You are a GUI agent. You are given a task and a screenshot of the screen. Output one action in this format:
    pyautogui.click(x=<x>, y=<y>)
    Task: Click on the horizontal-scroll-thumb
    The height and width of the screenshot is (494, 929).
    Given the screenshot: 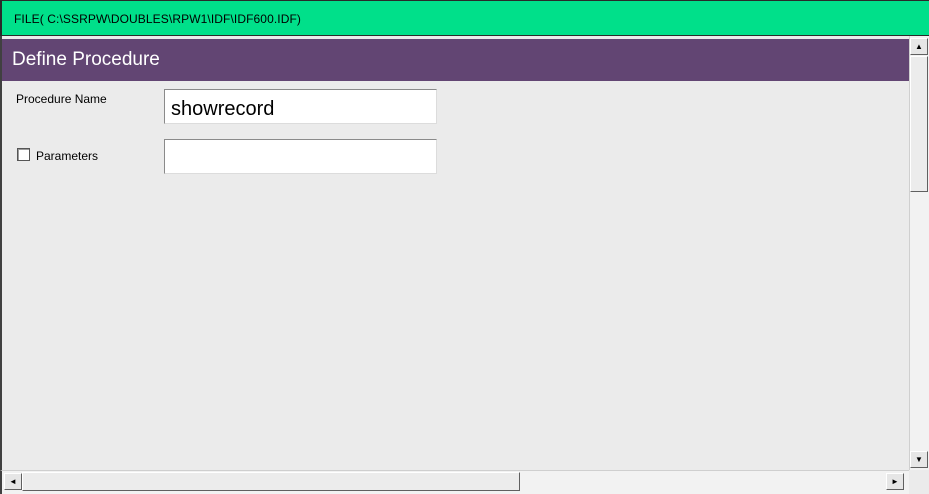 What is the action you would take?
    pyautogui.click(x=271, y=481)
    